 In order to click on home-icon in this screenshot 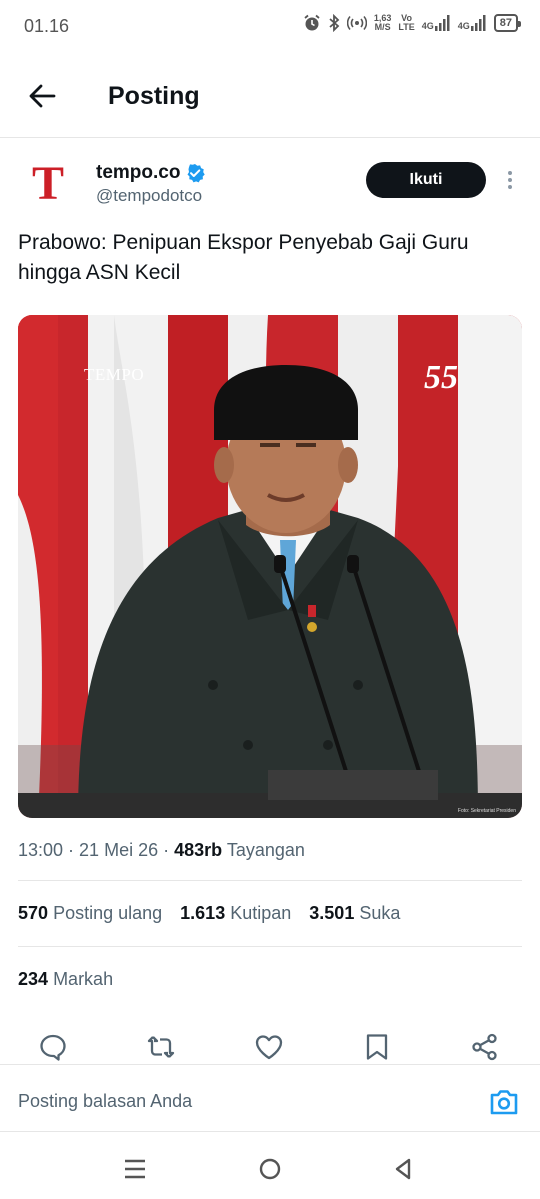, I will do `click(270, 1169)`.